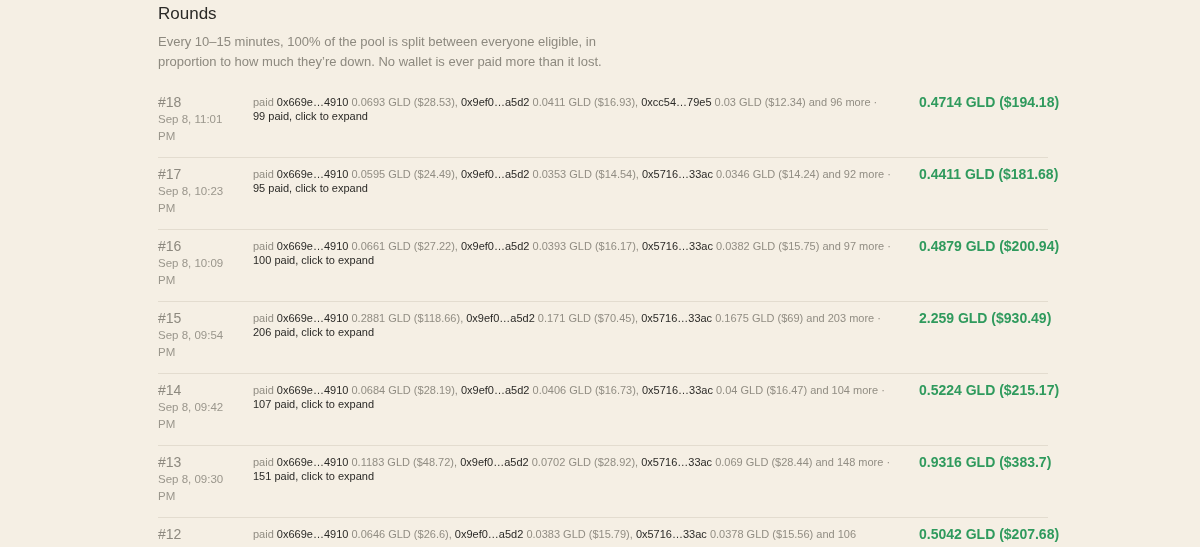 This screenshot has height=547, width=1200. I want to click on round-date: Sep 8, 10:23 PM, so click(191, 200).